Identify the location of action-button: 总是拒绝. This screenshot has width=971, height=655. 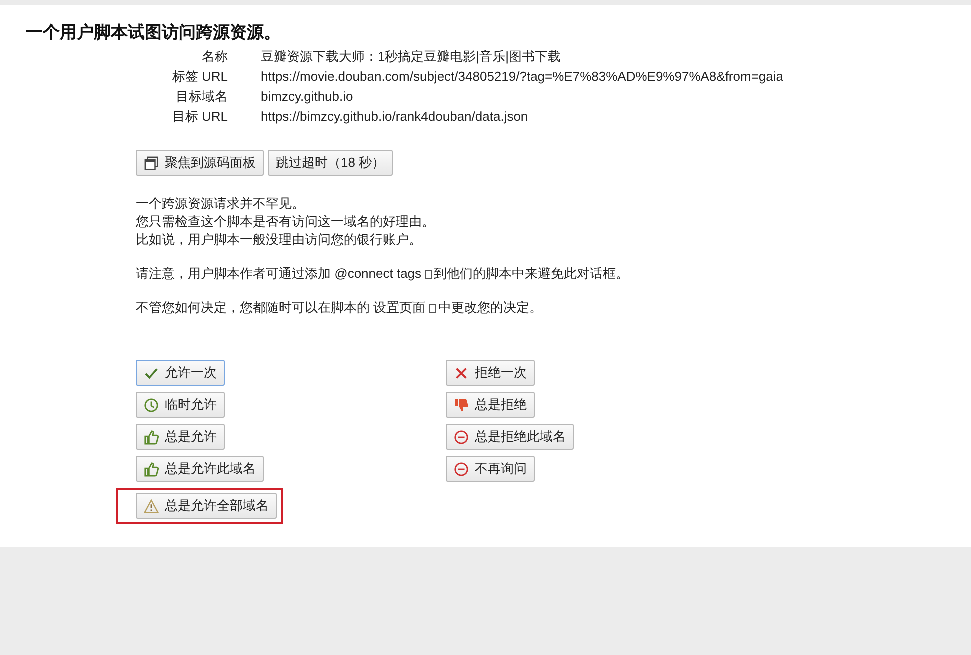
(490, 405).